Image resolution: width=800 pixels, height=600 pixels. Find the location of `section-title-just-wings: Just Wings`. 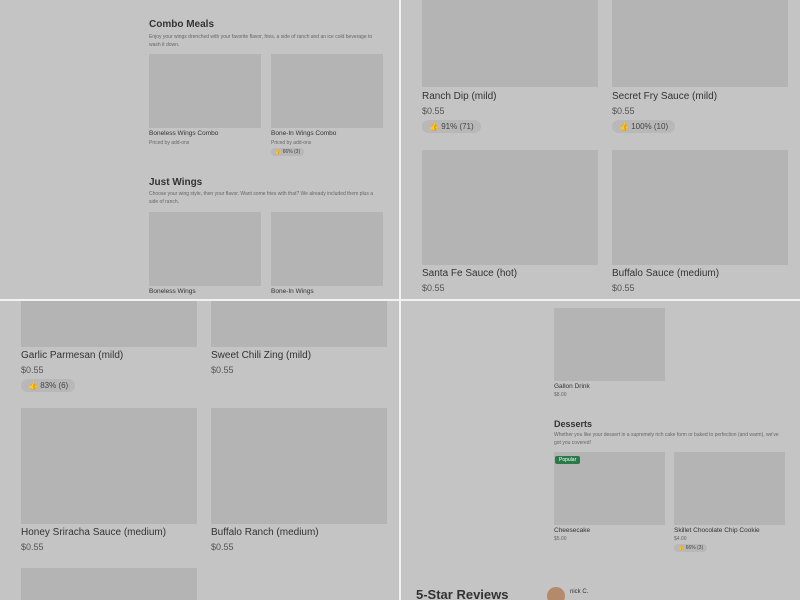

section-title-just-wings: Just Wings is located at coordinates (176, 182).